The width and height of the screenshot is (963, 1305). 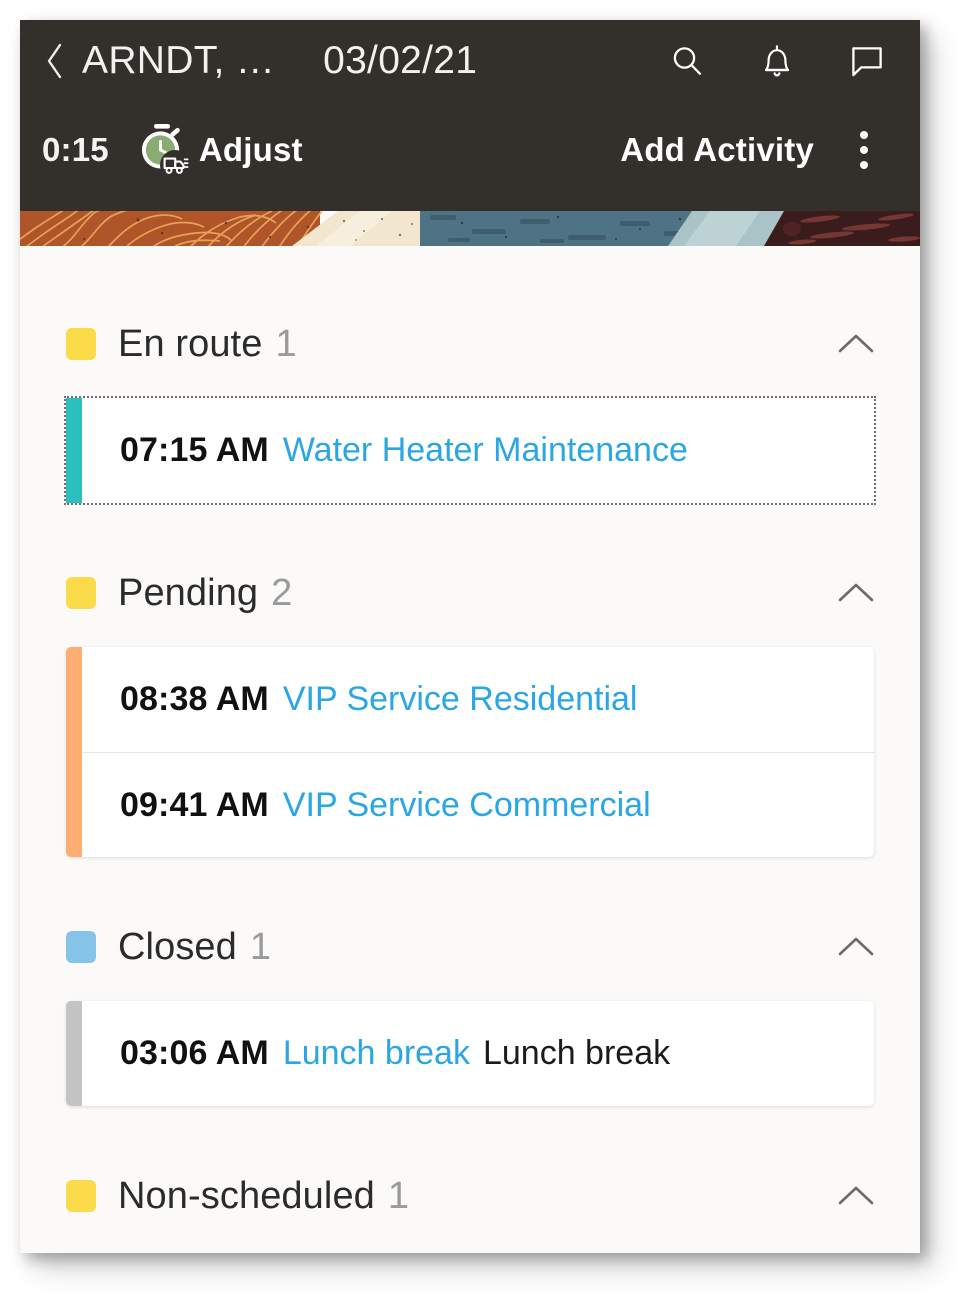 What do you see at coordinates (194, 450) in the screenshot?
I see `activity-time: 07:15 AM` at bounding box center [194, 450].